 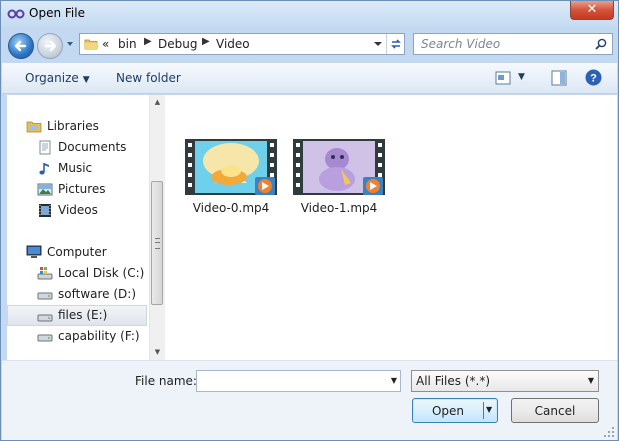 What do you see at coordinates (157, 102) in the screenshot?
I see `scroll-up-icon: ▲` at bounding box center [157, 102].